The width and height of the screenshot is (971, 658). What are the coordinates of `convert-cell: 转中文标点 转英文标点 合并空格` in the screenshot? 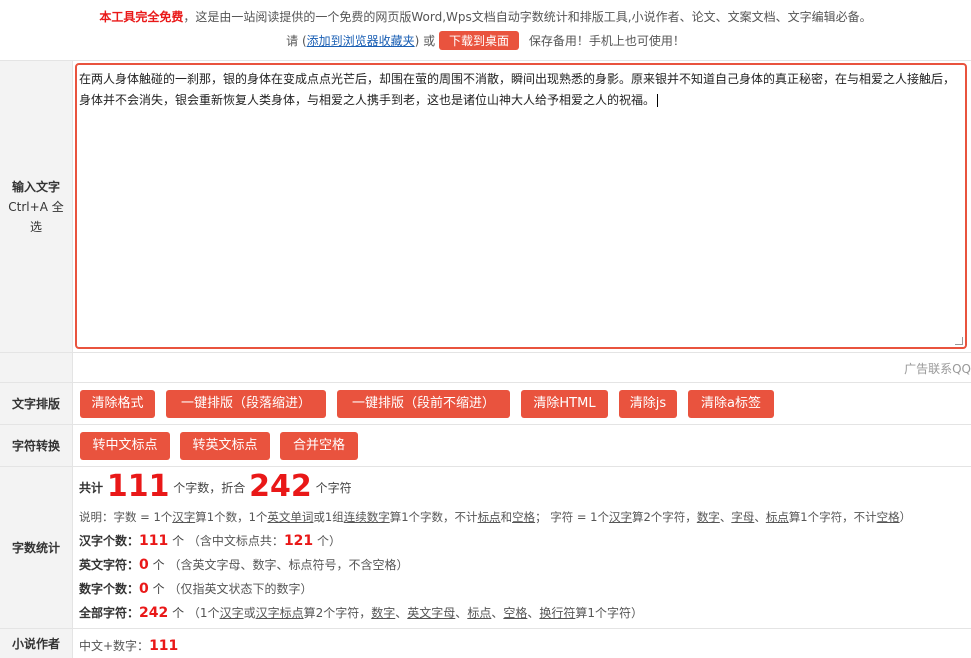 It's located at (522, 445).